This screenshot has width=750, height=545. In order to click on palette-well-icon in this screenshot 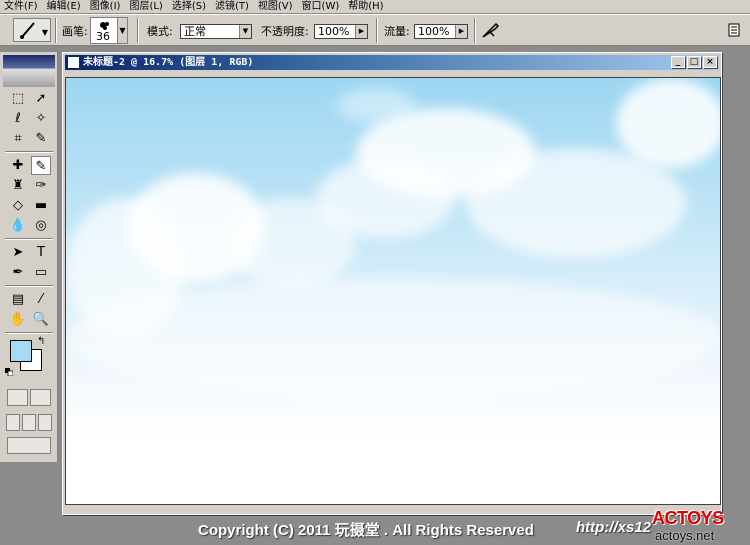, I will do `click(734, 30)`.